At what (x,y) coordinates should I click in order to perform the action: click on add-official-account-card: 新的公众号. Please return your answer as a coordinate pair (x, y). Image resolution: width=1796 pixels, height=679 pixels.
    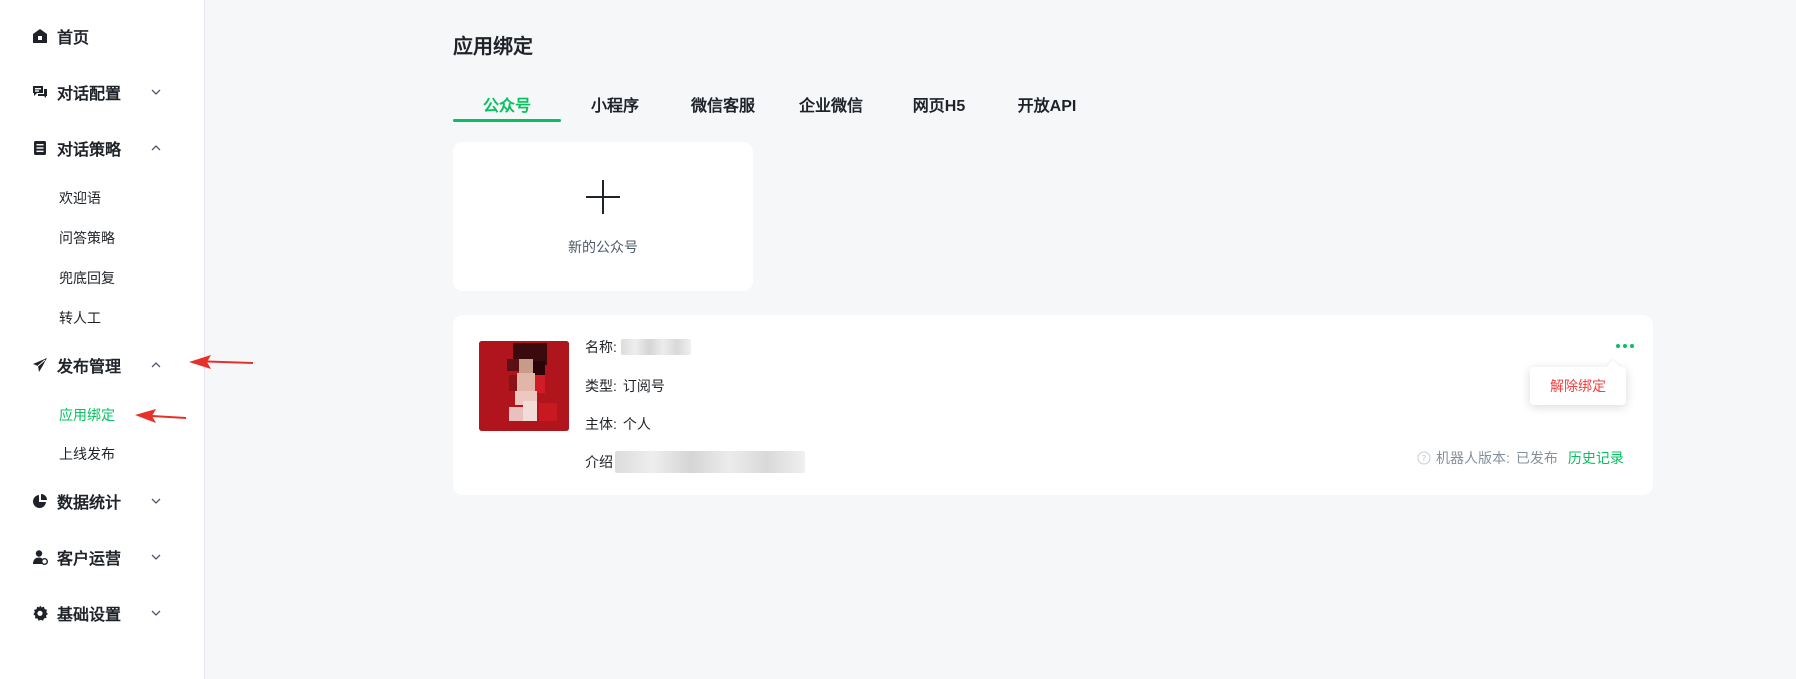
    Looking at the image, I should click on (603, 216).